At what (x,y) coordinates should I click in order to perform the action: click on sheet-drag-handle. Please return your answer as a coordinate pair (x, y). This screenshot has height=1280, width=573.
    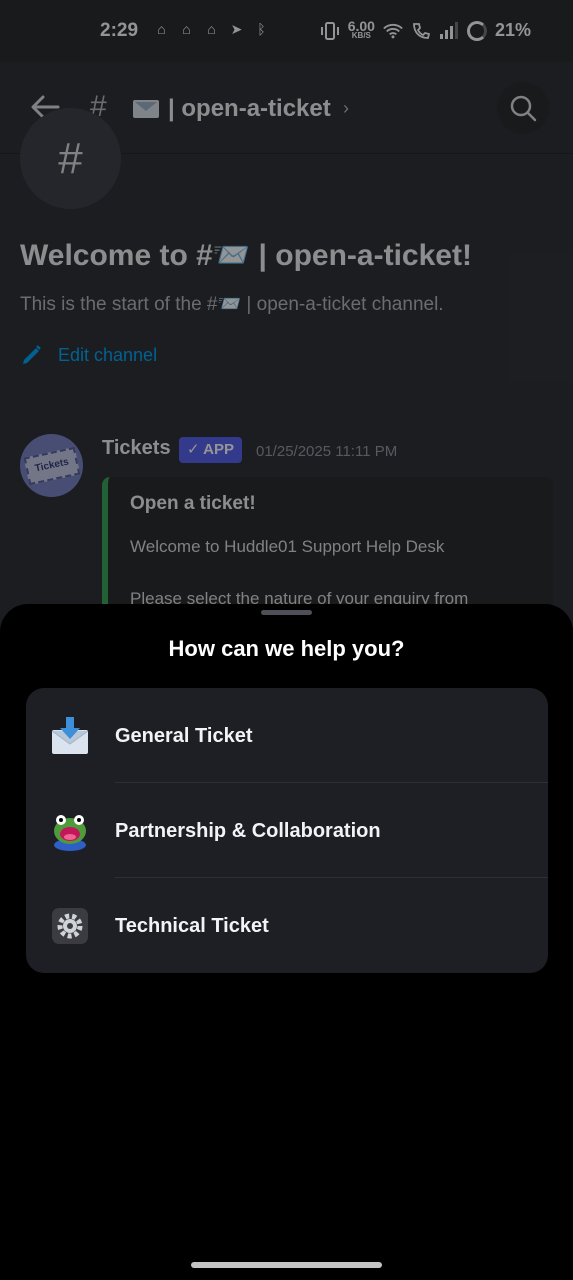
    Looking at the image, I should click on (286, 612).